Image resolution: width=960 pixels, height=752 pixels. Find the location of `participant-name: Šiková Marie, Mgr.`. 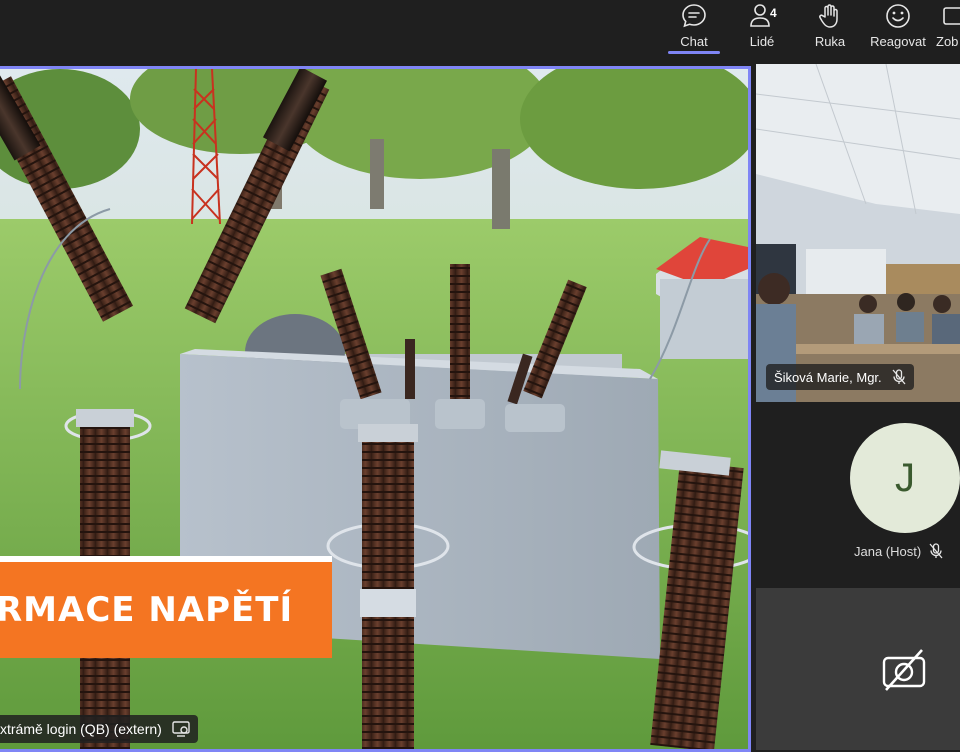

participant-name: Šiková Marie, Mgr. is located at coordinates (828, 377).